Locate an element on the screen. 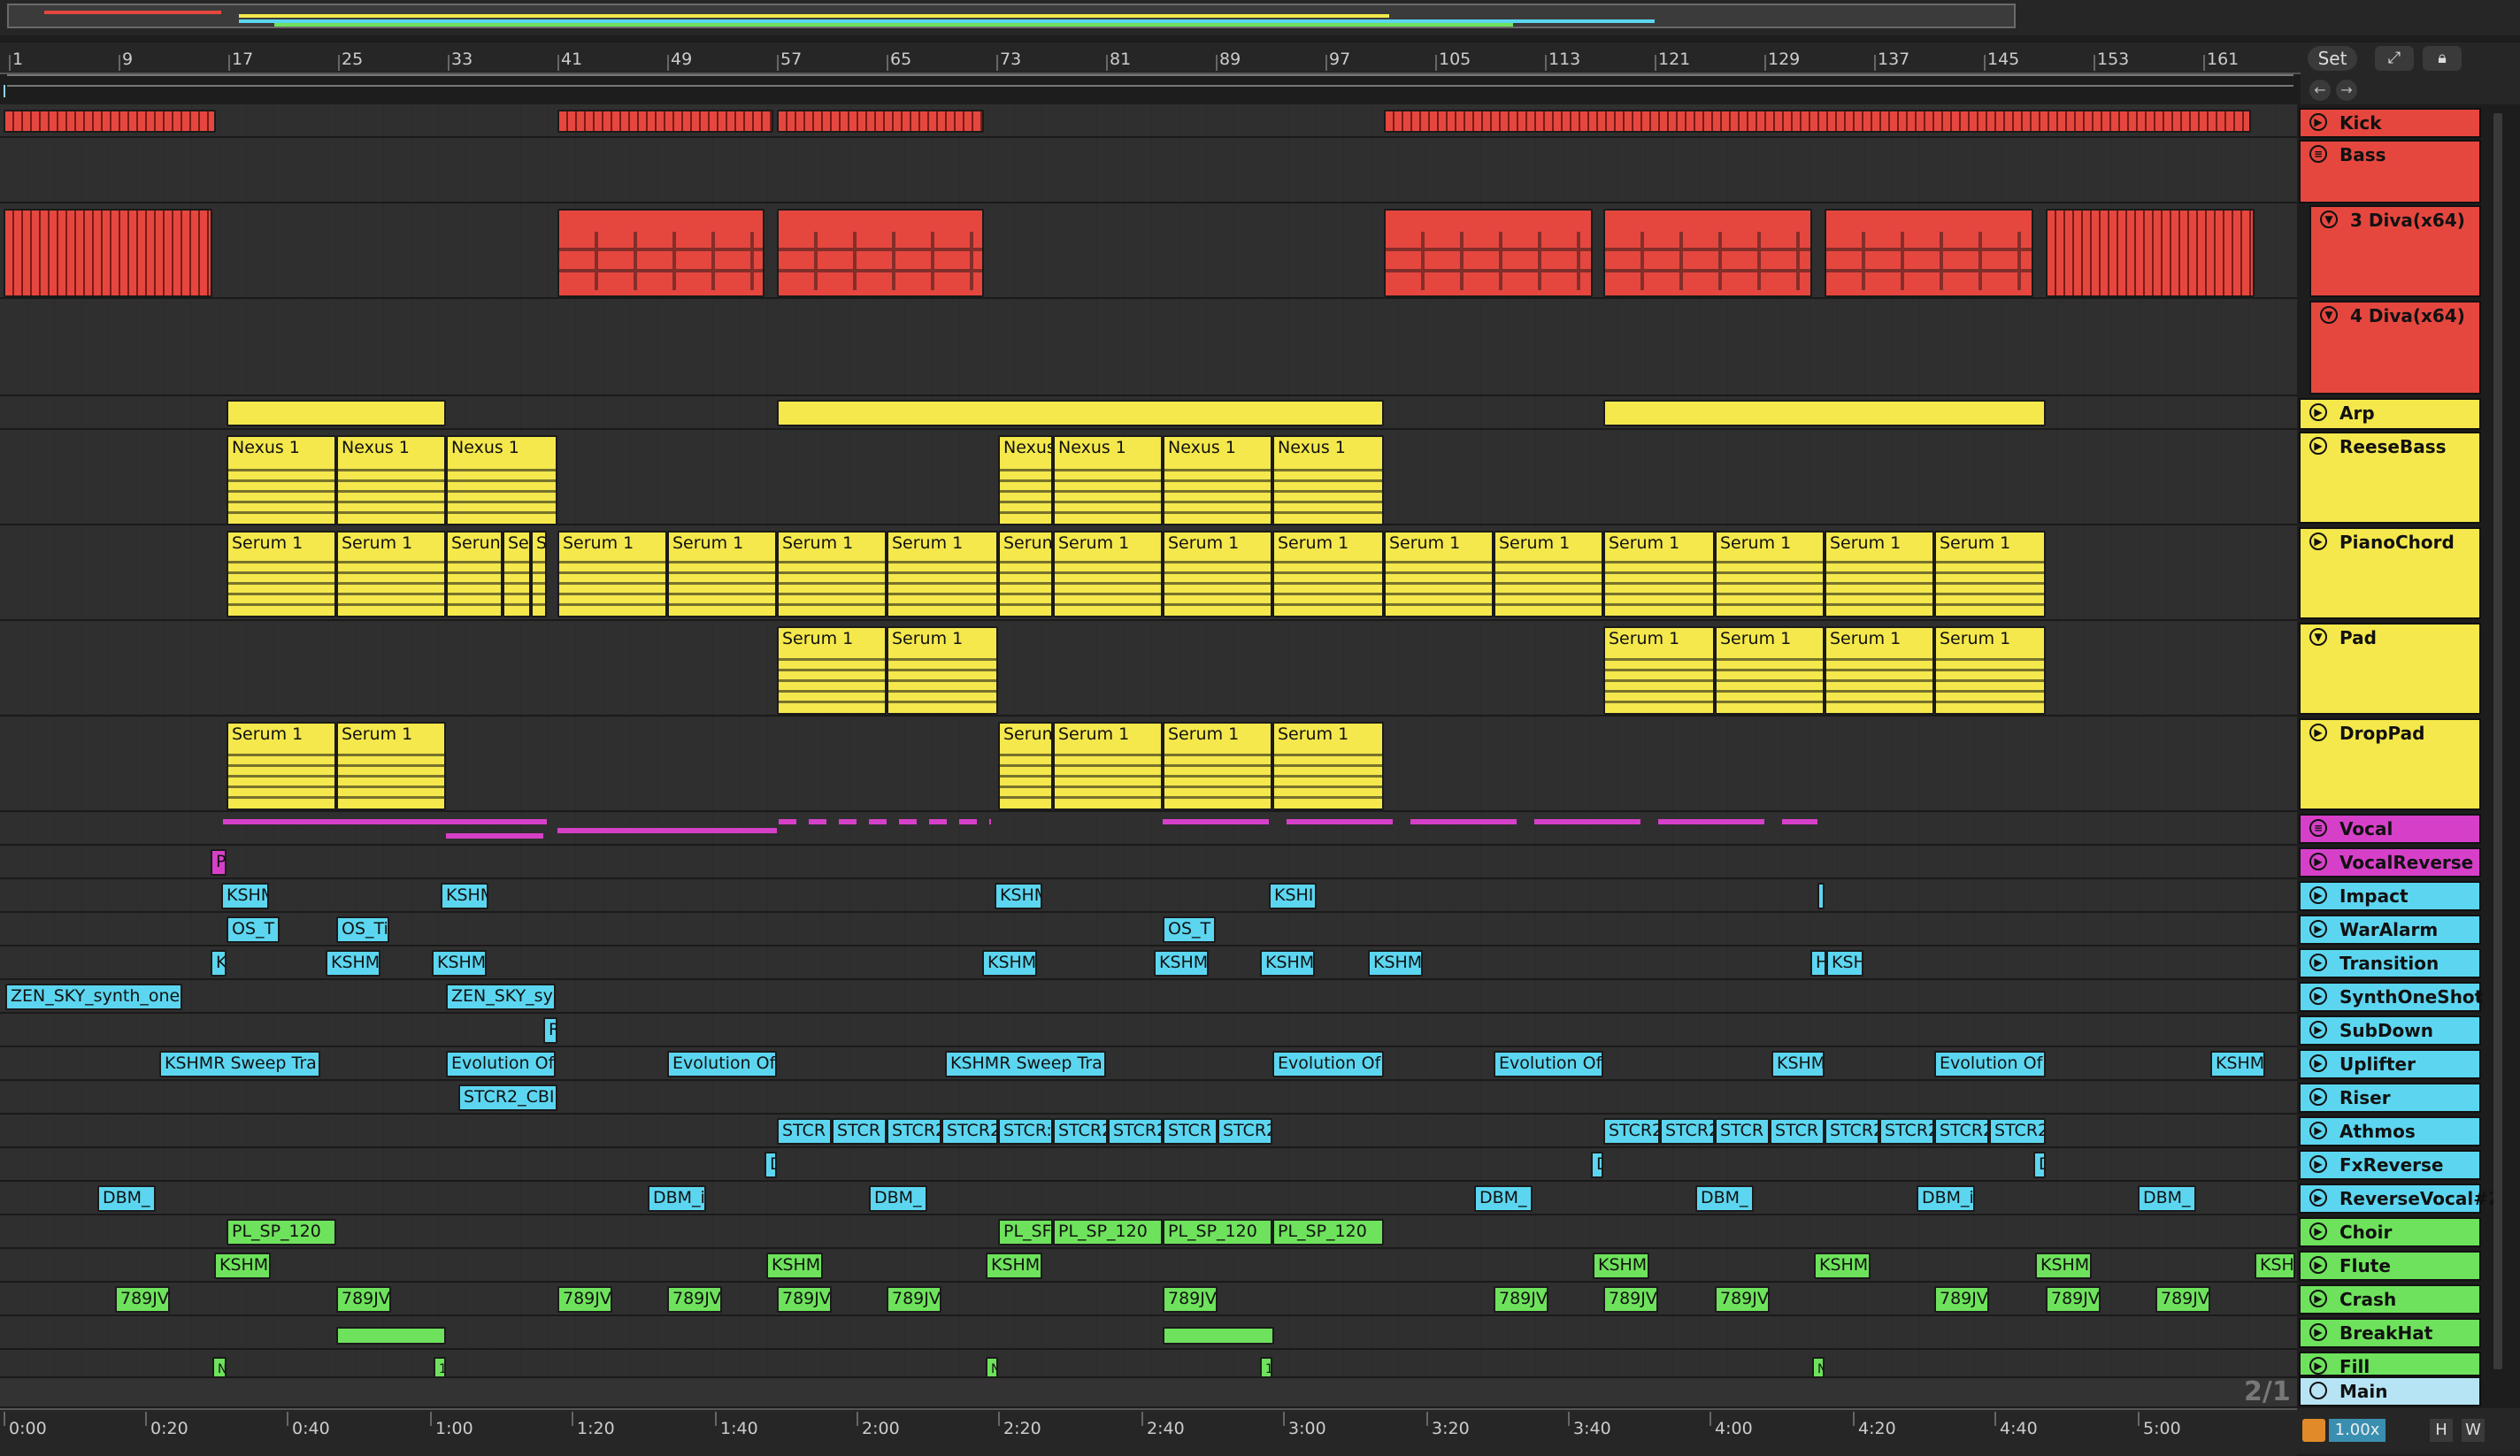 This screenshot has width=2520, height=1456. track-header-crash: ▶ Crash is located at coordinates (2390, 1299).